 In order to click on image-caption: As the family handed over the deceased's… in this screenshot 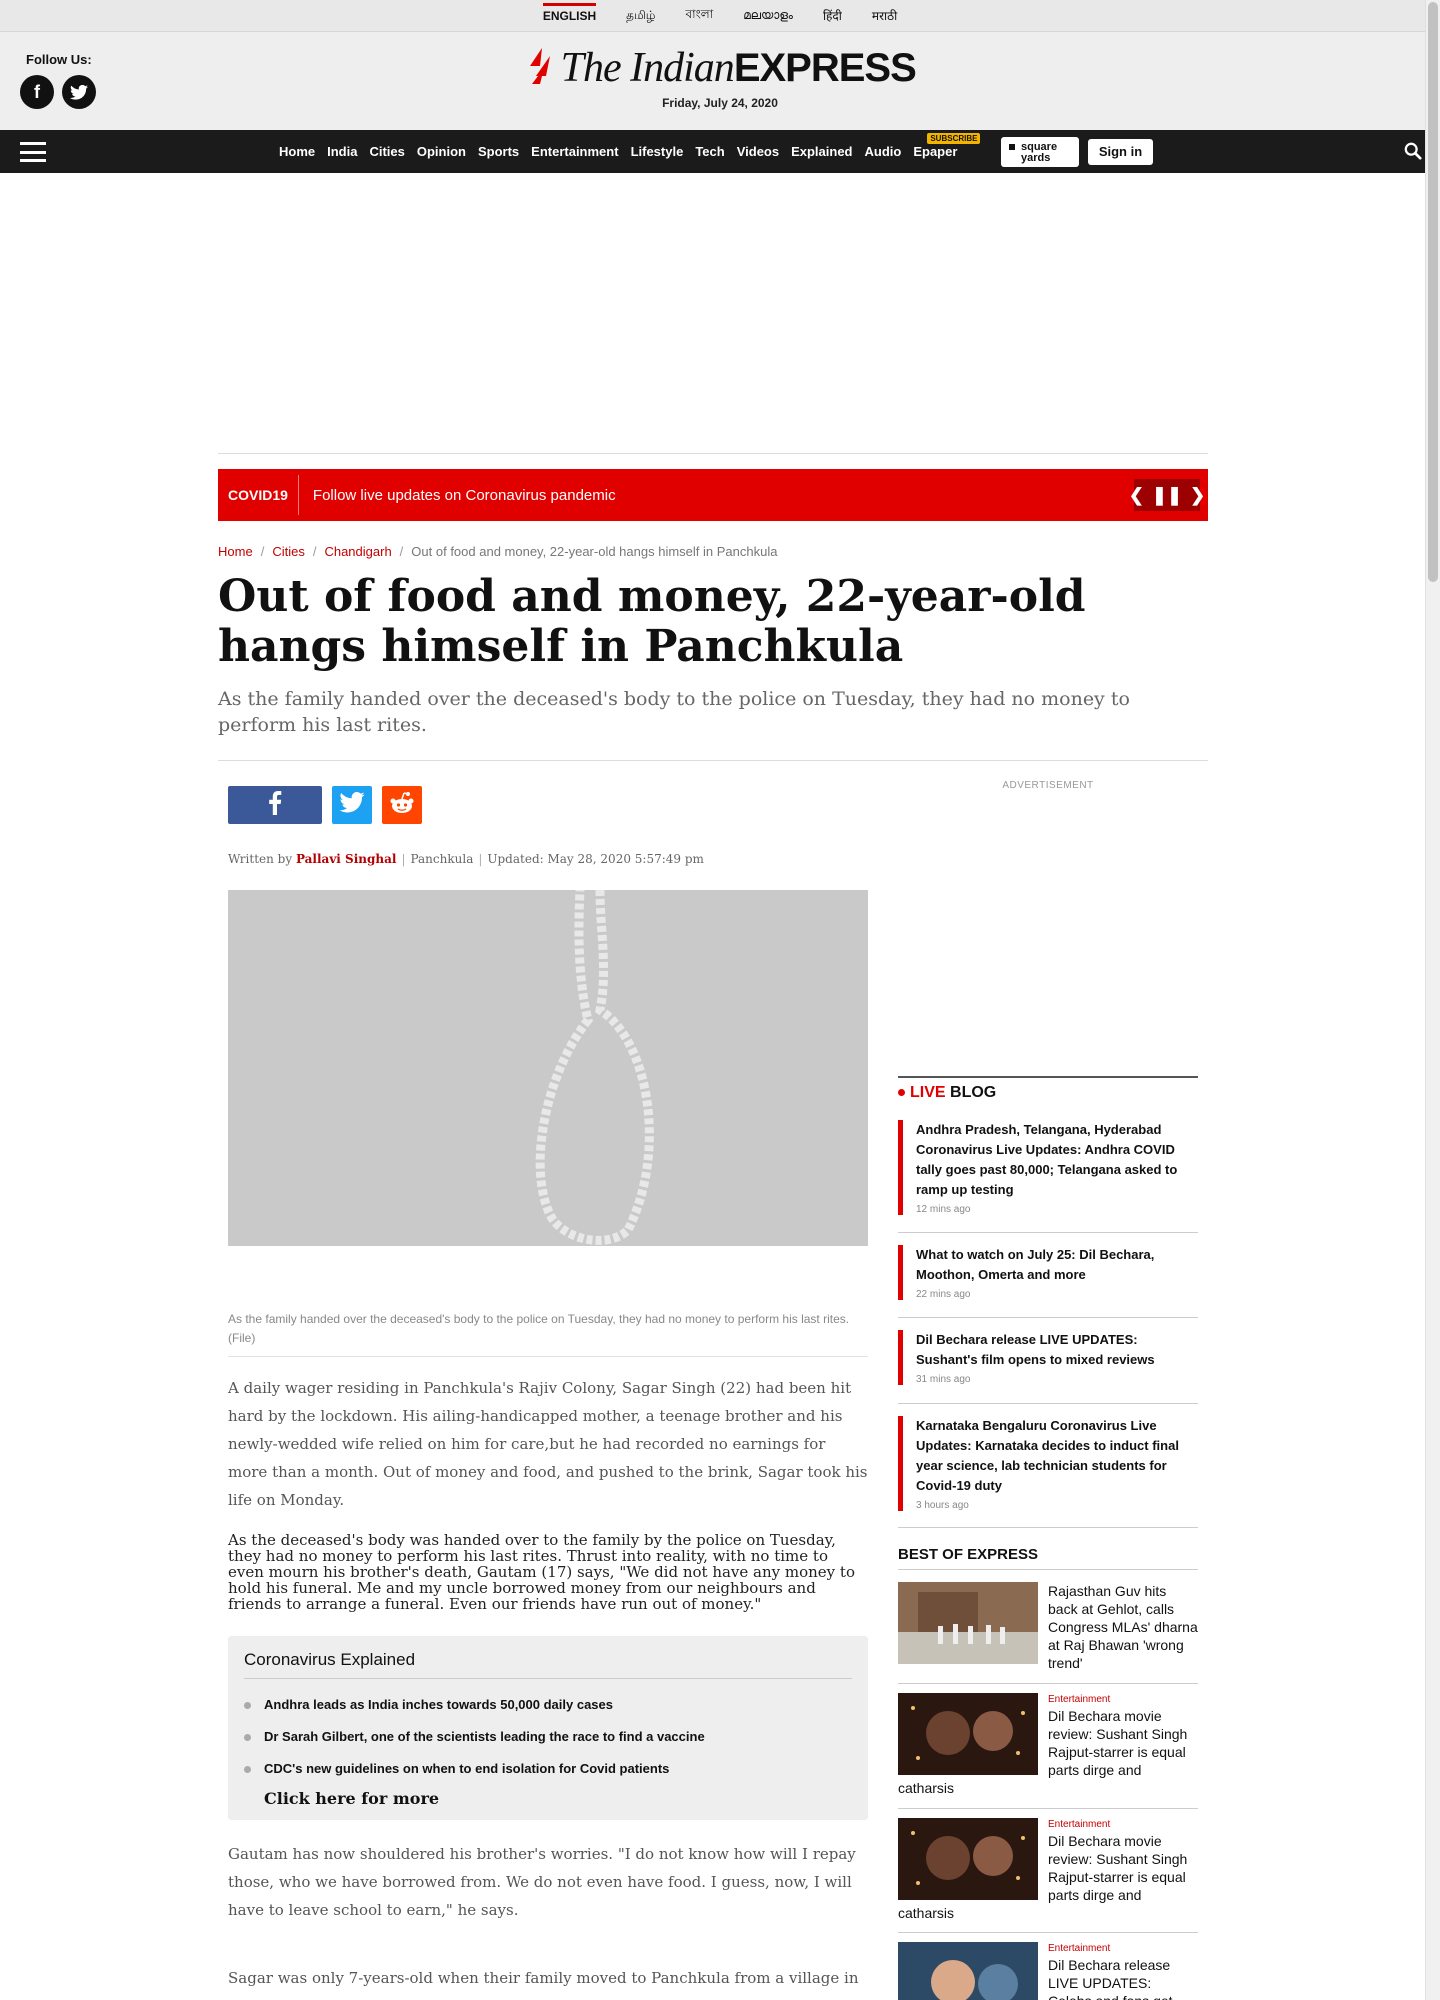, I will do `click(548, 1333)`.